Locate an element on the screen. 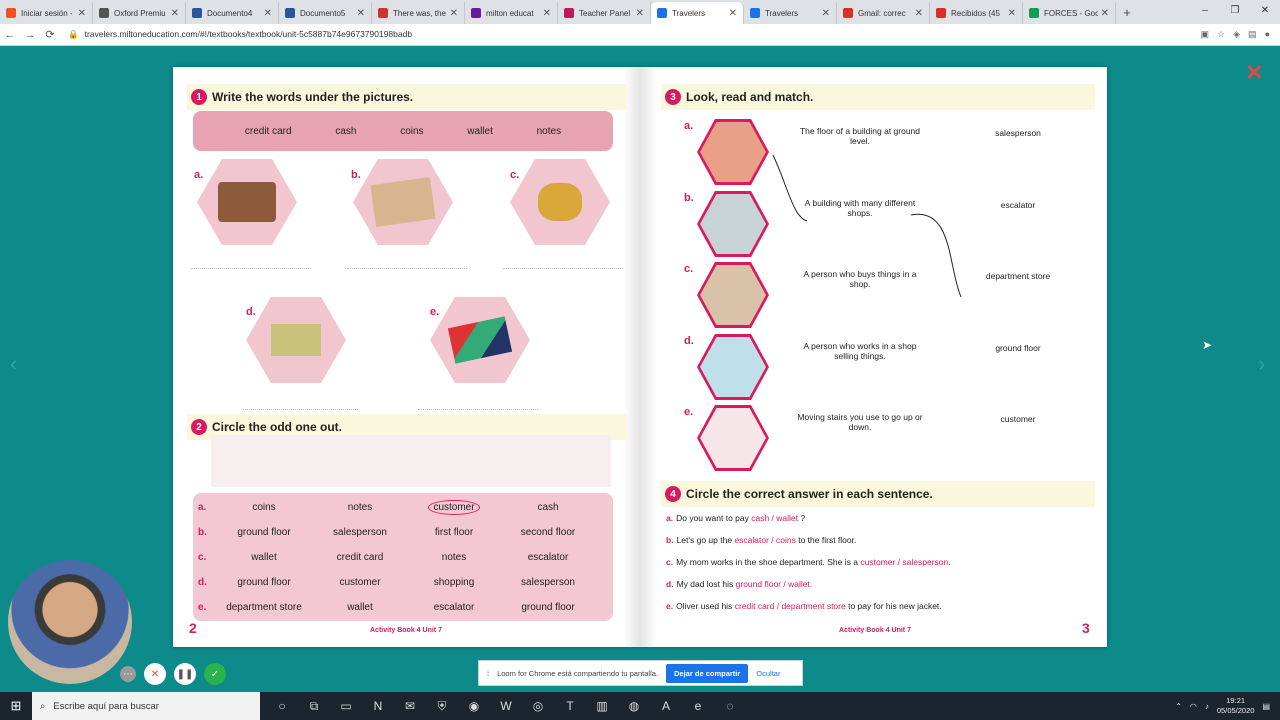 The width and height of the screenshot is (1280, 720). wifi-icon: ◠ is located at coordinates (1193, 706).